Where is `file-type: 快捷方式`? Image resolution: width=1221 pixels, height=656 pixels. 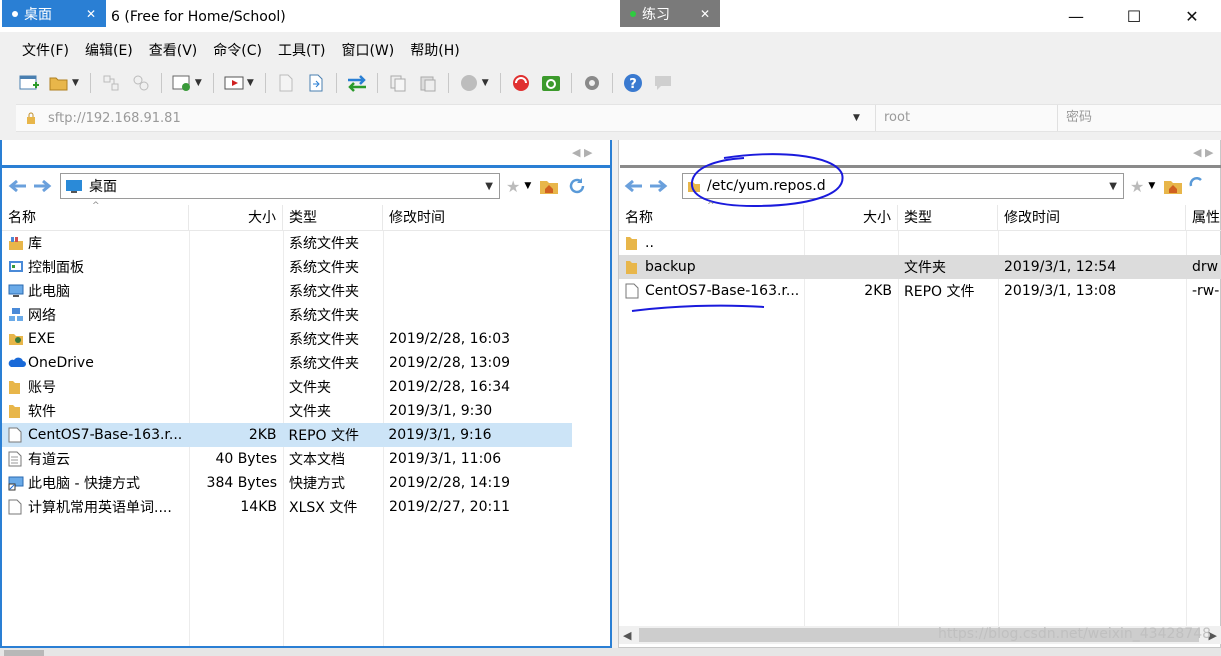 file-type: 快捷方式 is located at coordinates (317, 484).